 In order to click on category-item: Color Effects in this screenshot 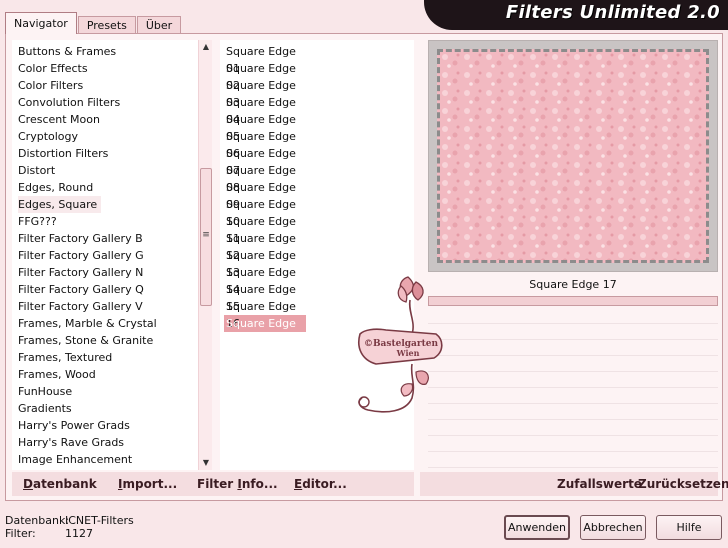, I will do `click(115, 68)`.